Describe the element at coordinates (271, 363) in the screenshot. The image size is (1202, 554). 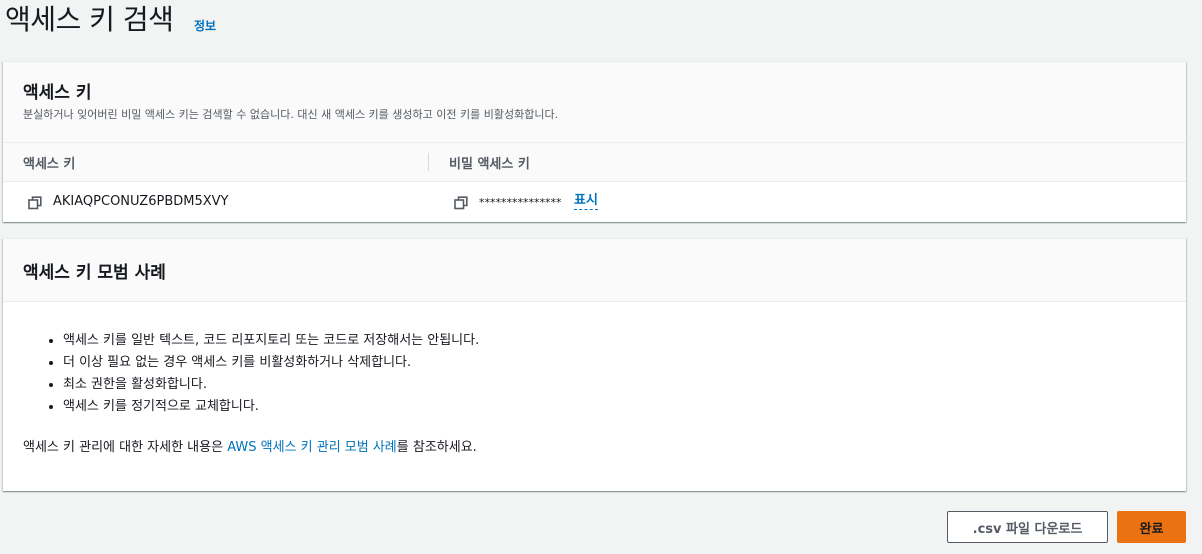
I see `list-item: 더 이상 필요 없는 경우 액세스 키를 비활성화하거나 삭제합니다.` at that location.